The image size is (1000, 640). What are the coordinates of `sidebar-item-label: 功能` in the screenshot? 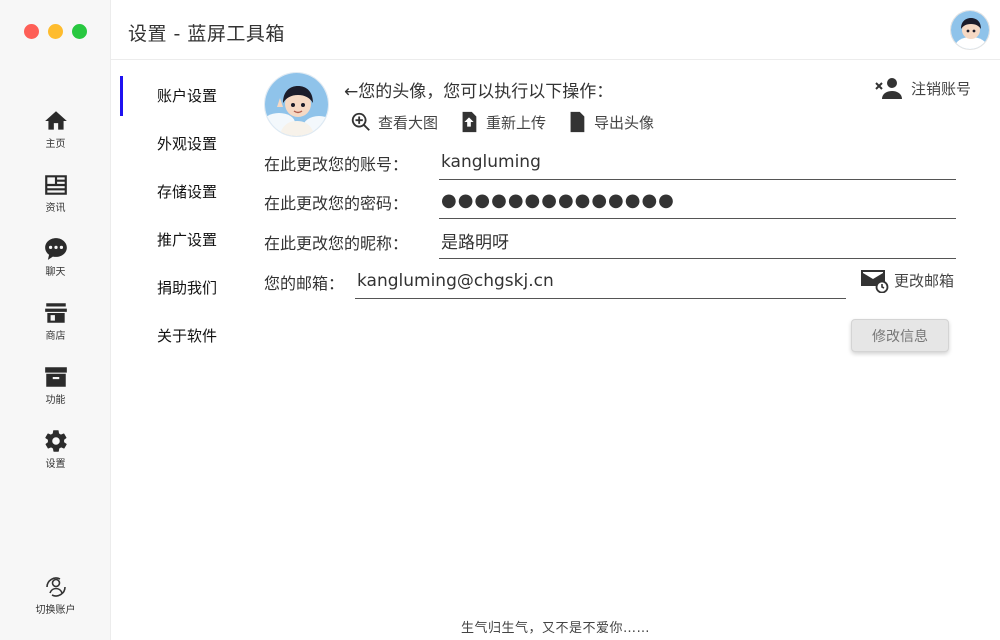 It's located at (55, 400).